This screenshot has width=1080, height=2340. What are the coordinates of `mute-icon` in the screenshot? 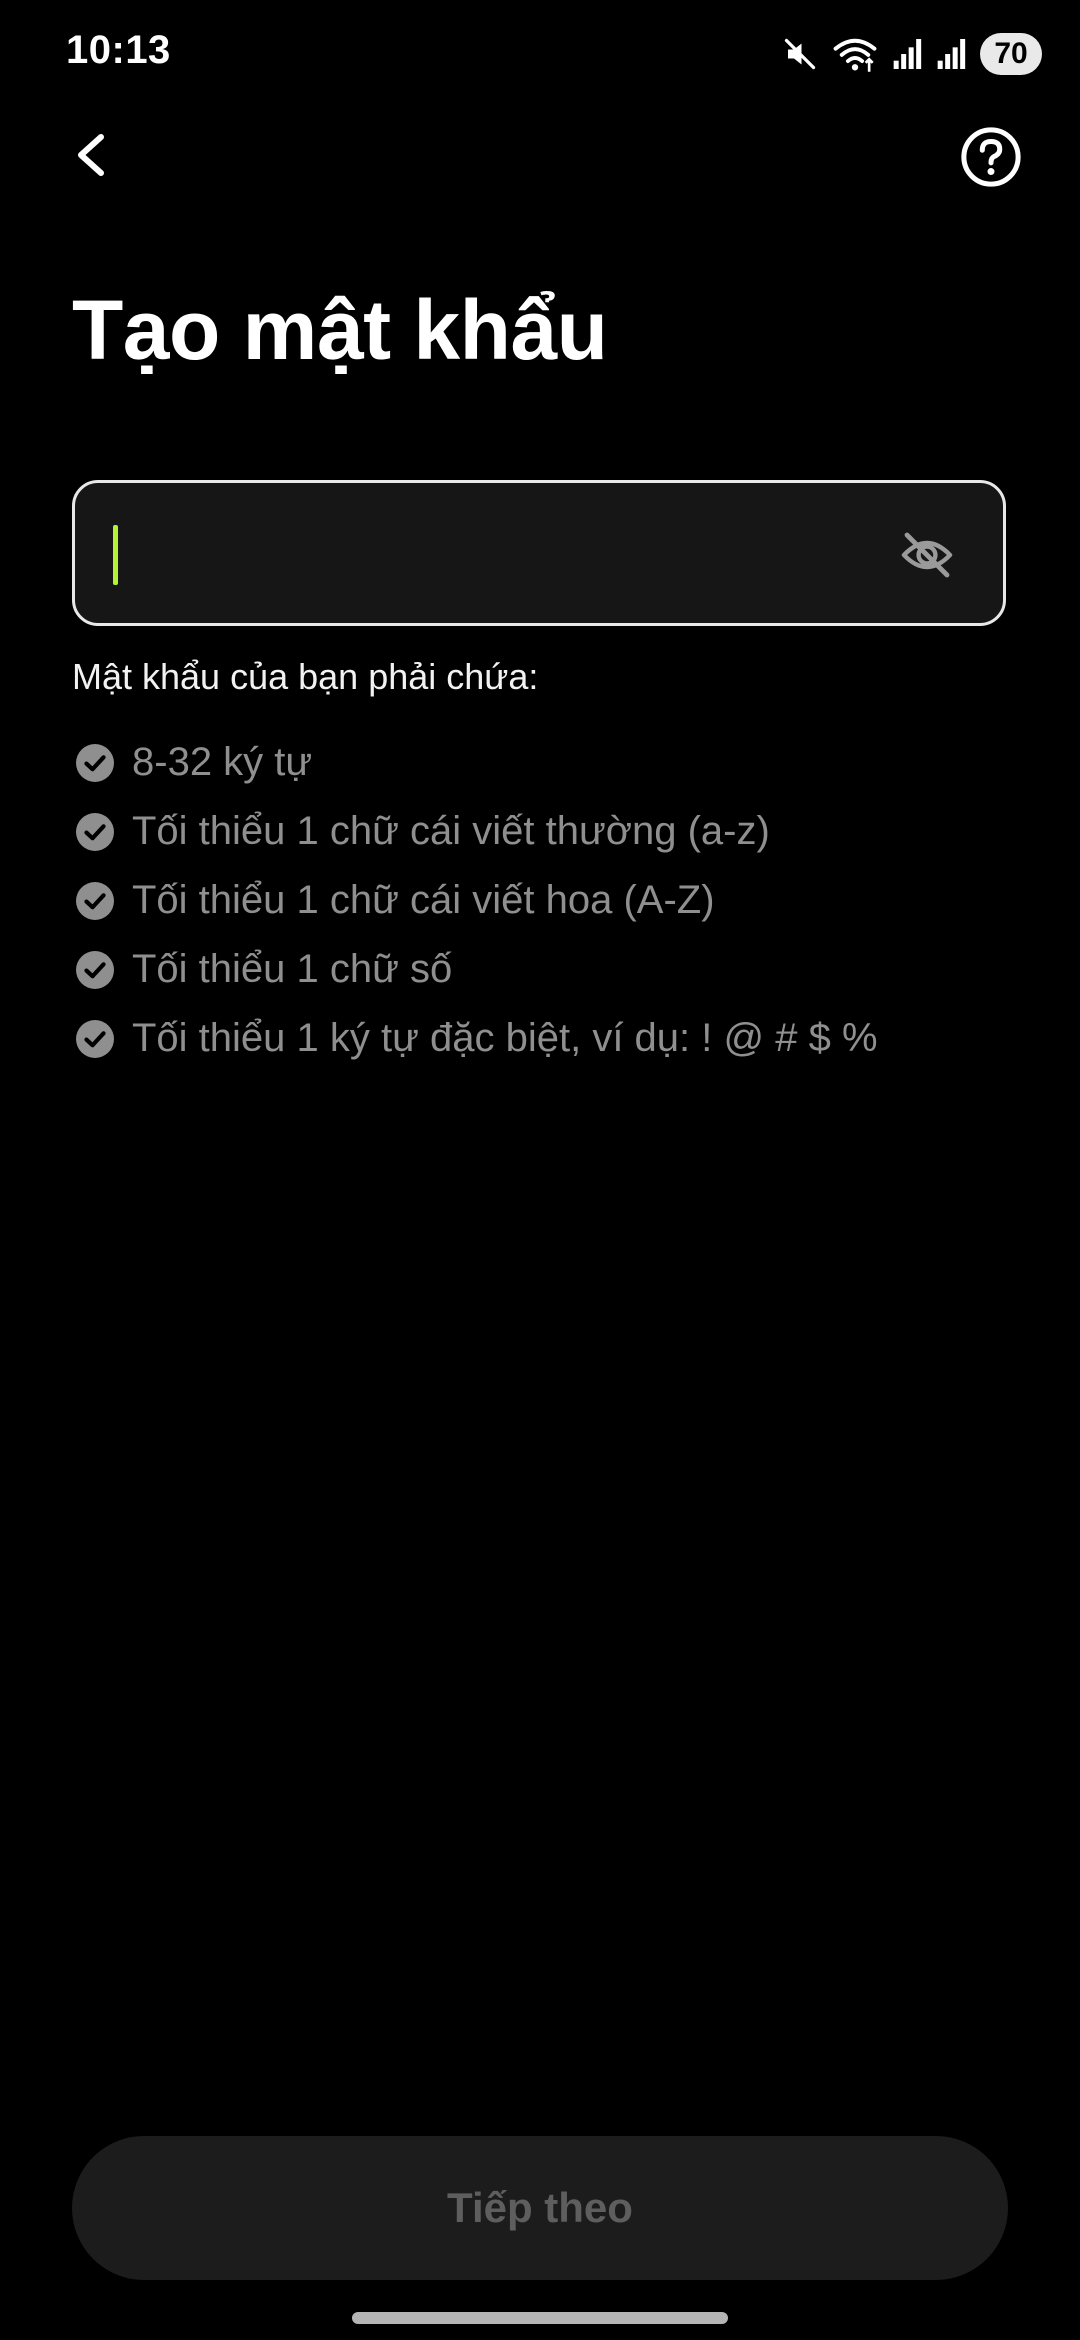 It's located at (800, 54).